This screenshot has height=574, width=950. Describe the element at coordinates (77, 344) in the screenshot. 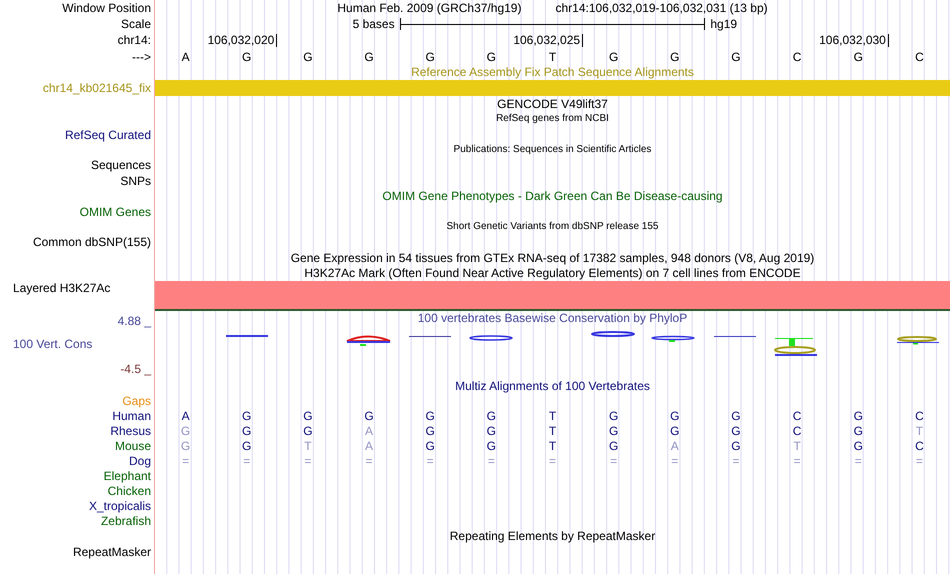

I see `track-label: 100 Vert. Cons` at that location.